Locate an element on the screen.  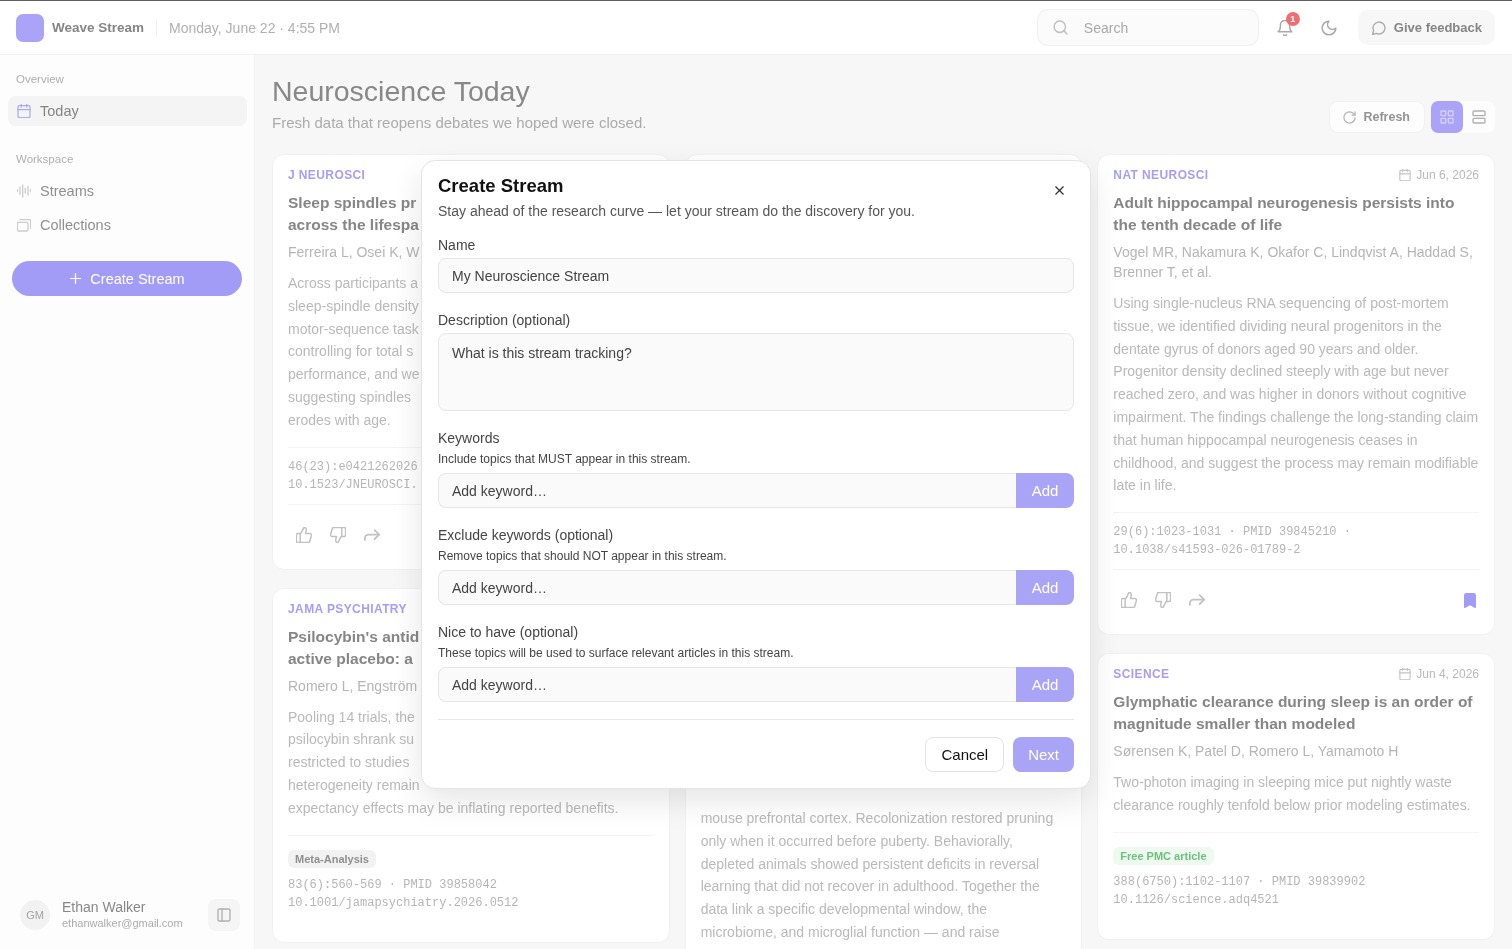
publish-date: Jun 4, 2026 is located at coordinates (1447, 674).